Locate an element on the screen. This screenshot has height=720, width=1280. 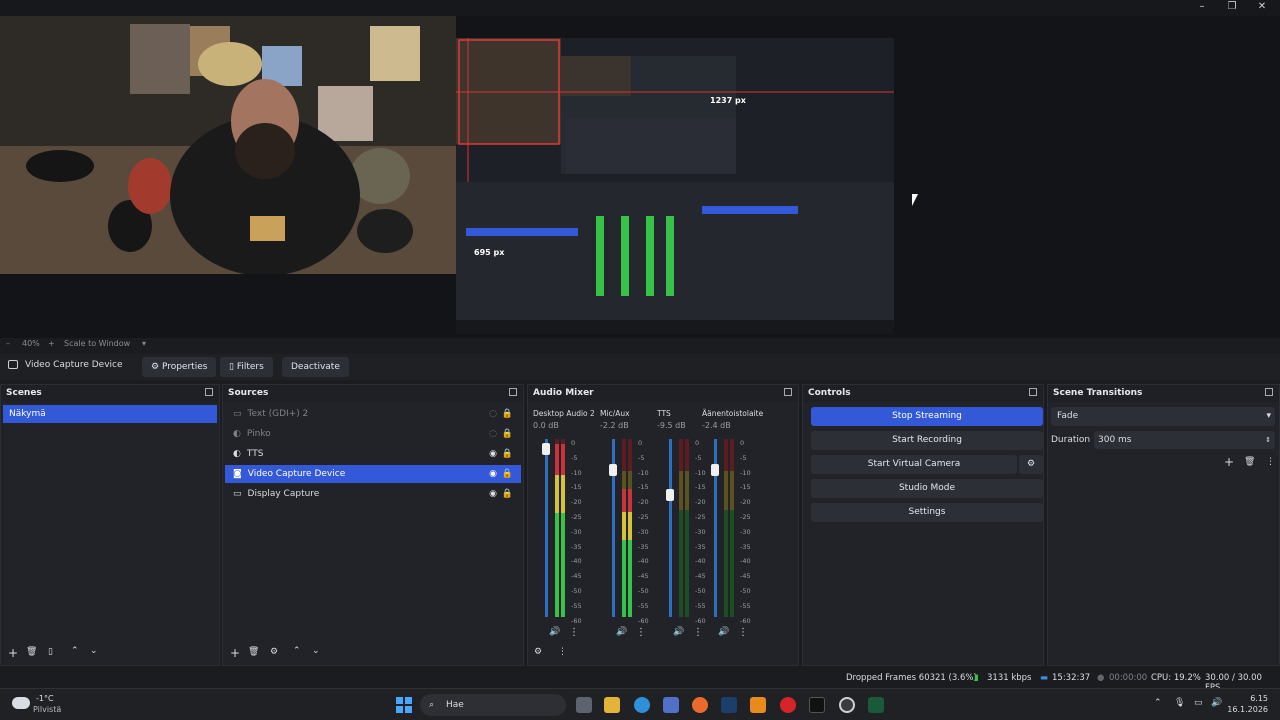
channel-name: Äänentoistolaite is located at coordinates (733, 413).